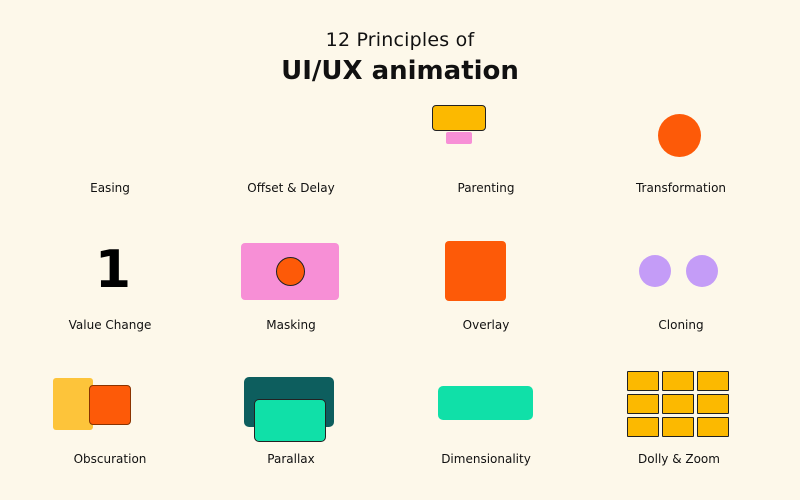 The height and width of the screenshot is (500, 800). I want to click on cloning-circle-right, so click(702, 271).